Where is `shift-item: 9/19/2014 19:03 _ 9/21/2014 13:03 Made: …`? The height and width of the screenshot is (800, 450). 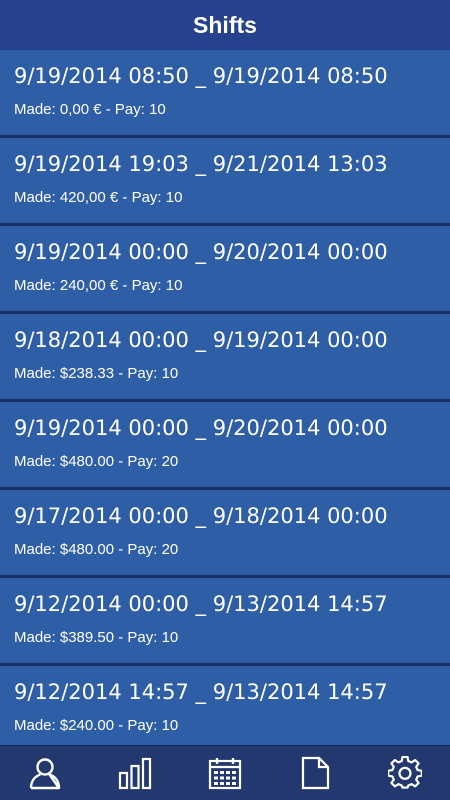 shift-item: 9/19/2014 19:03 _ 9/21/2014 13:03 Made: … is located at coordinates (225, 180).